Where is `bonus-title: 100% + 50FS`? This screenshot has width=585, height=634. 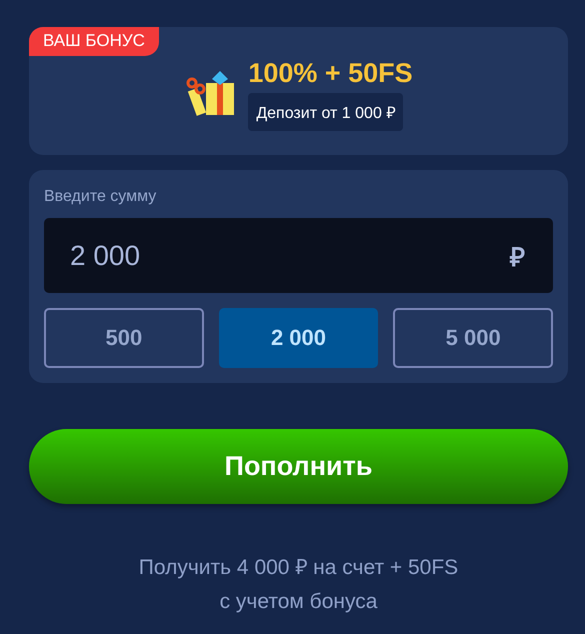 bonus-title: 100% + 50FS is located at coordinates (330, 73).